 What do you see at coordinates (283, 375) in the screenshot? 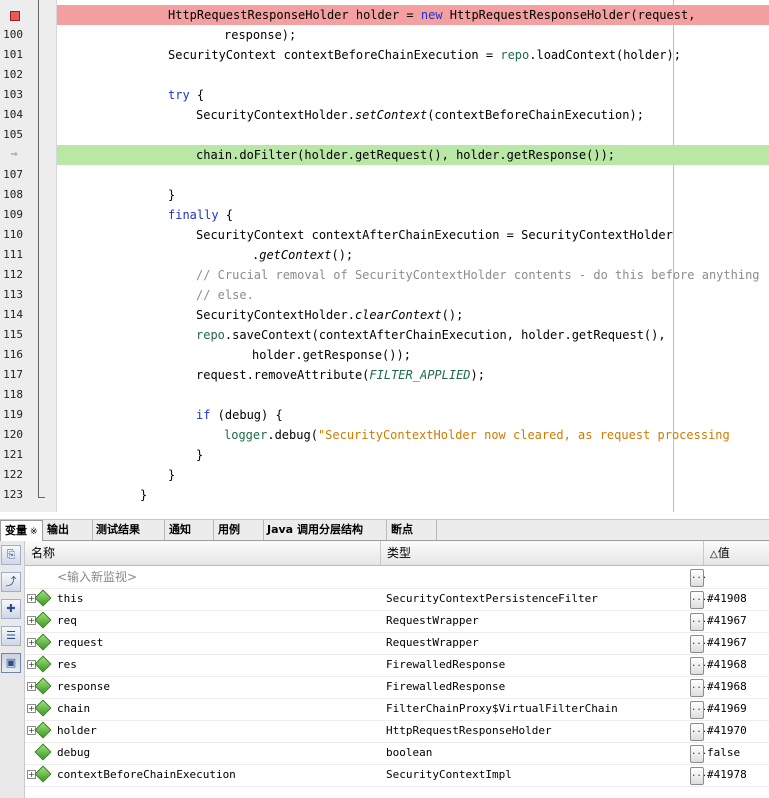
I see `code-token: request.removeAttribute(` at bounding box center [283, 375].